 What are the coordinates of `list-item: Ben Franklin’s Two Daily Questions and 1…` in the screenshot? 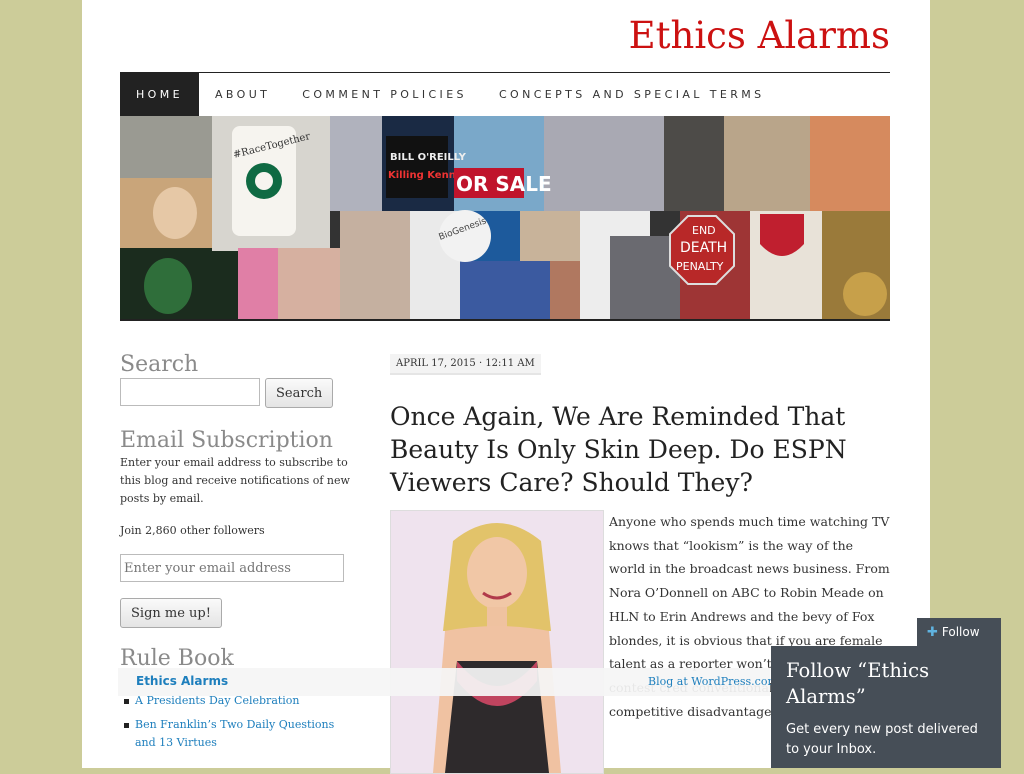 It's located at (235, 734).